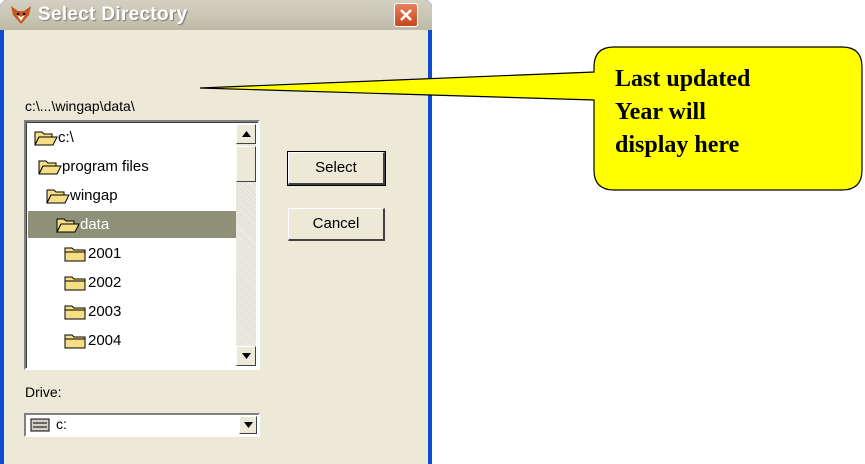 This screenshot has height=464, width=865. I want to click on directory-item-label: 2004, so click(105, 340).